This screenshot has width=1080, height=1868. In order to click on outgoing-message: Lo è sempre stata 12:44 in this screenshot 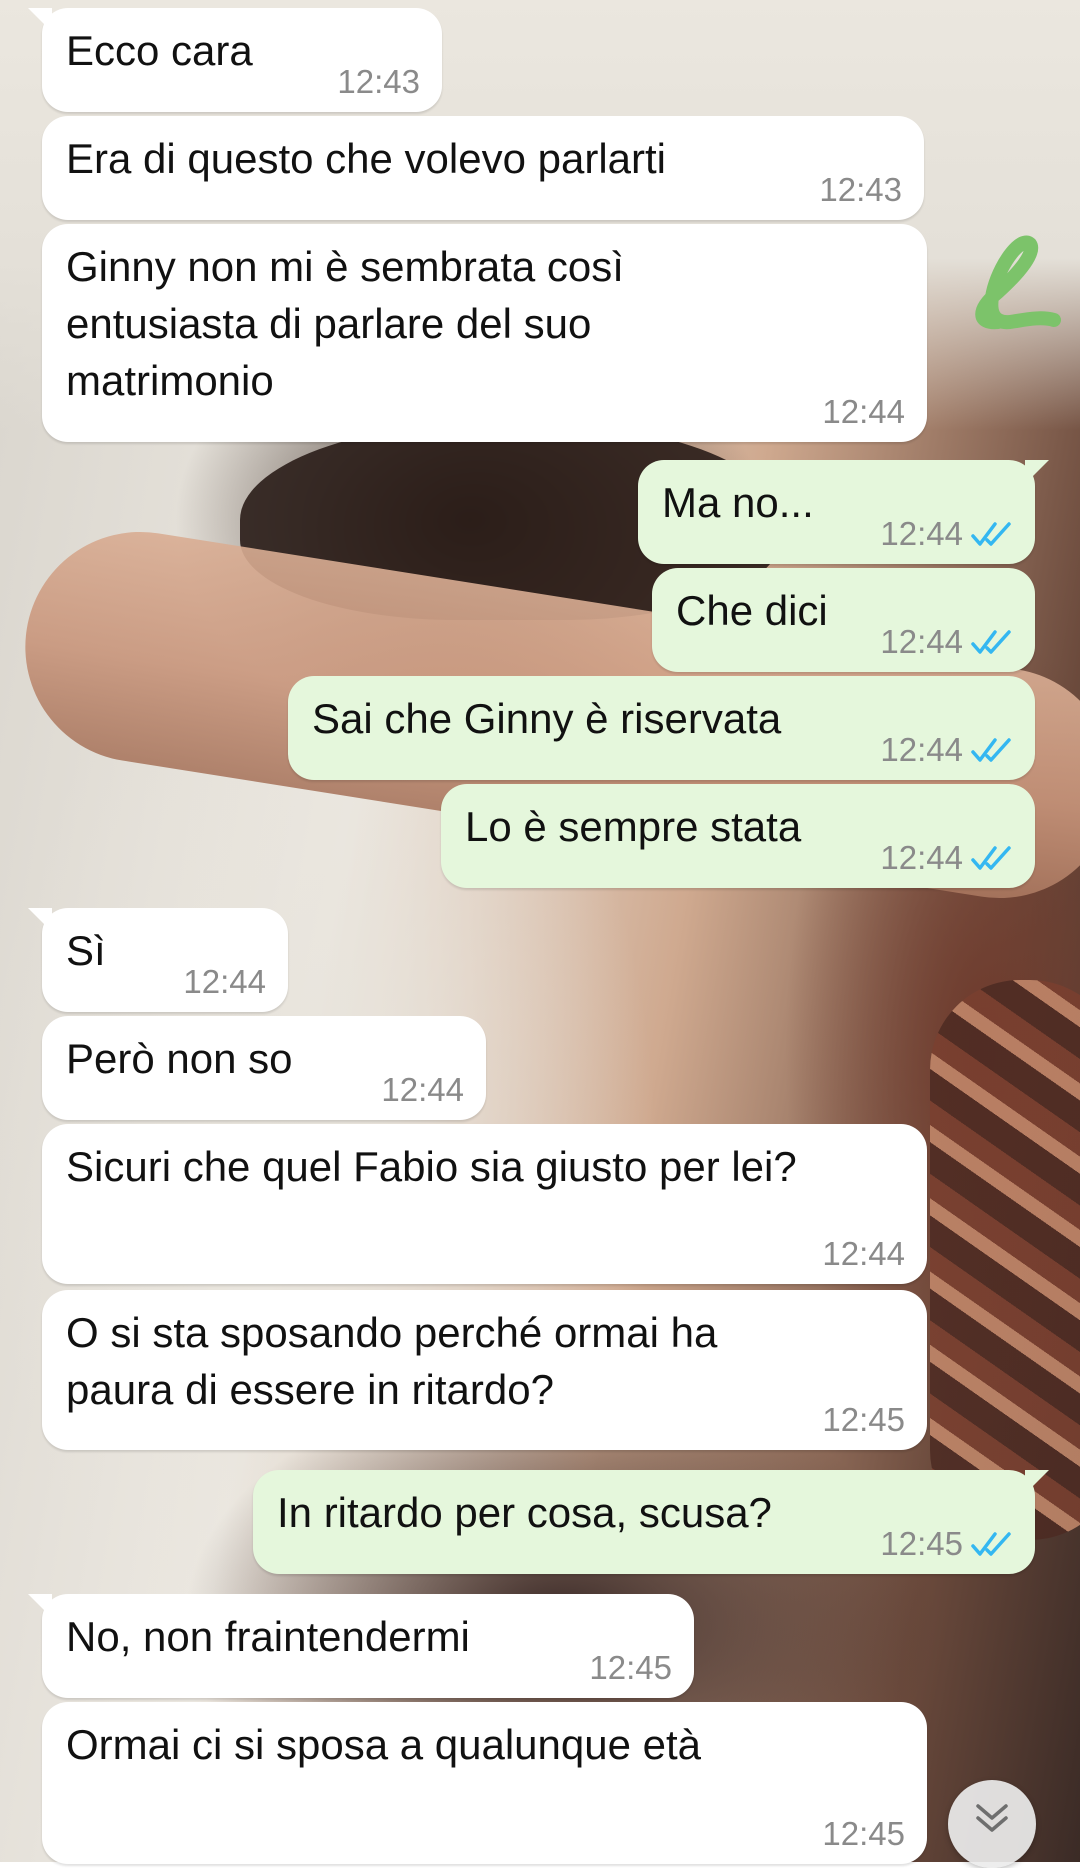, I will do `click(738, 836)`.